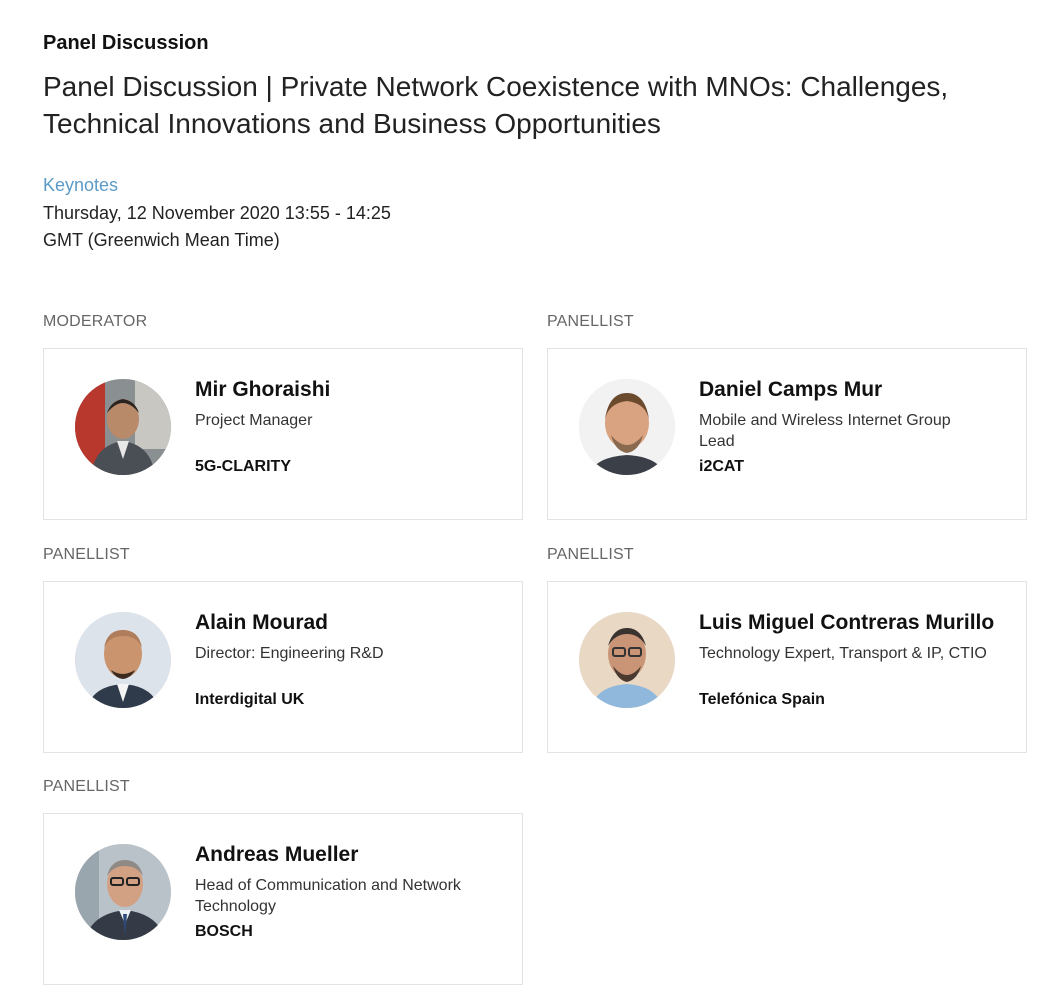 The height and width of the screenshot is (1008, 1063). What do you see at coordinates (350, 855) in the screenshot?
I see `speaker-name: Andreas Mueller` at bounding box center [350, 855].